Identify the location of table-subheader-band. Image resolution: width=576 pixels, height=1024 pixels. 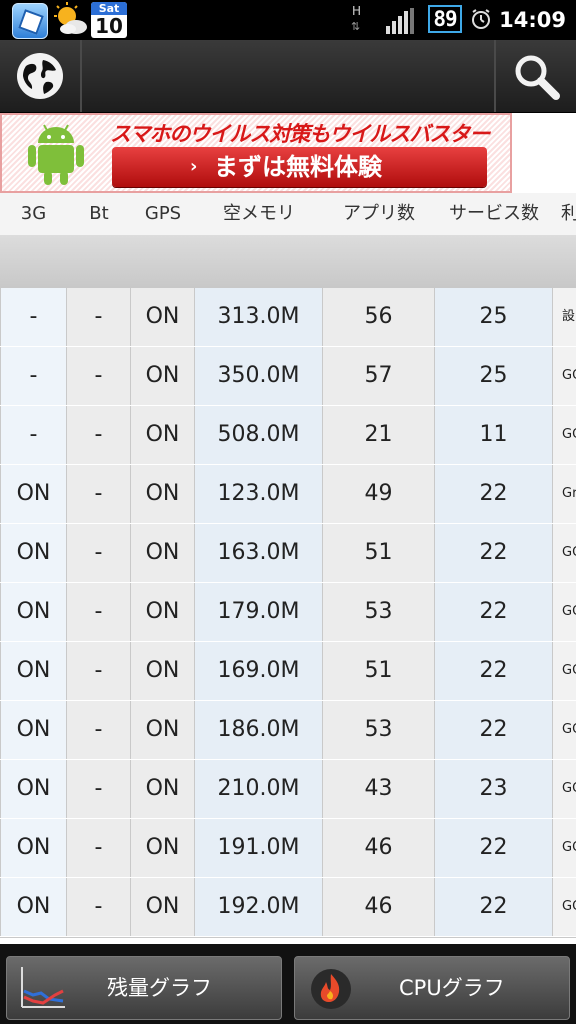
(288, 262).